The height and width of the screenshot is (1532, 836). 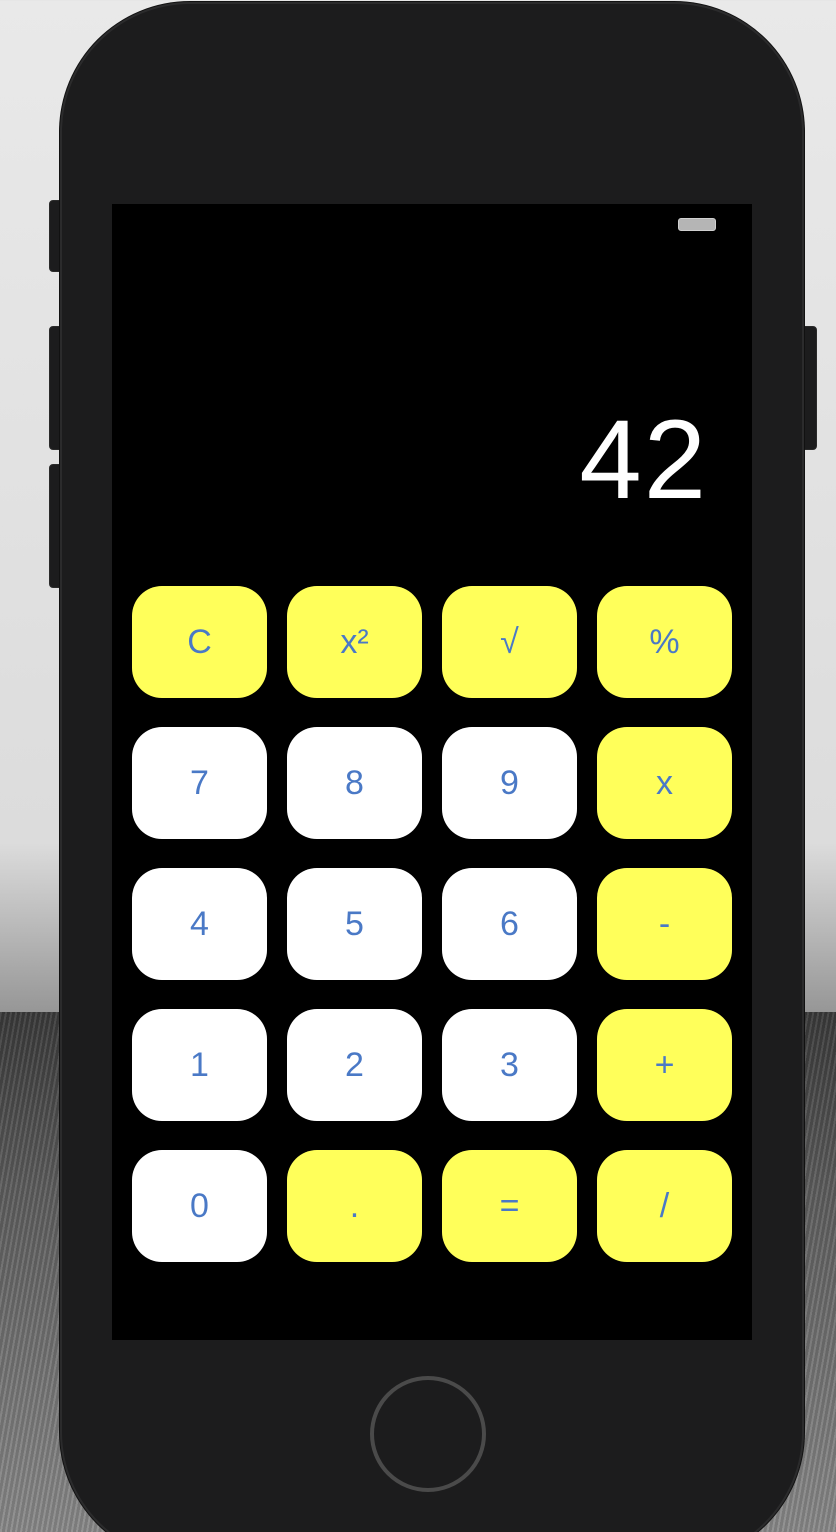 I want to click on percent-button: %, so click(x=664, y=642).